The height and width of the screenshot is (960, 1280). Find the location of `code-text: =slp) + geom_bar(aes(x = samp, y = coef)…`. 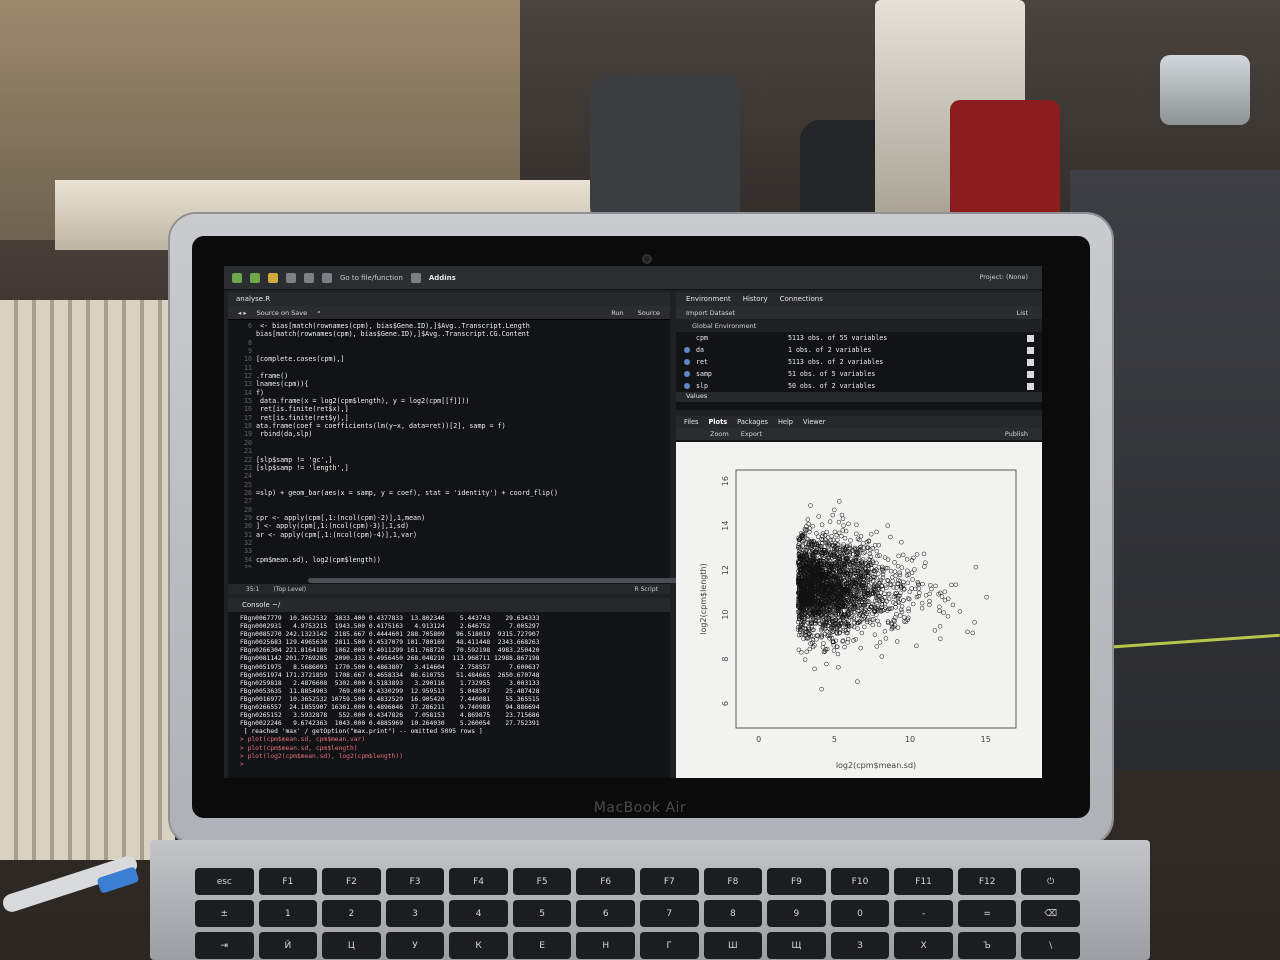

code-text: =slp) + geom_bar(aes(x = samp, y = coef)… is located at coordinates (407, 492).